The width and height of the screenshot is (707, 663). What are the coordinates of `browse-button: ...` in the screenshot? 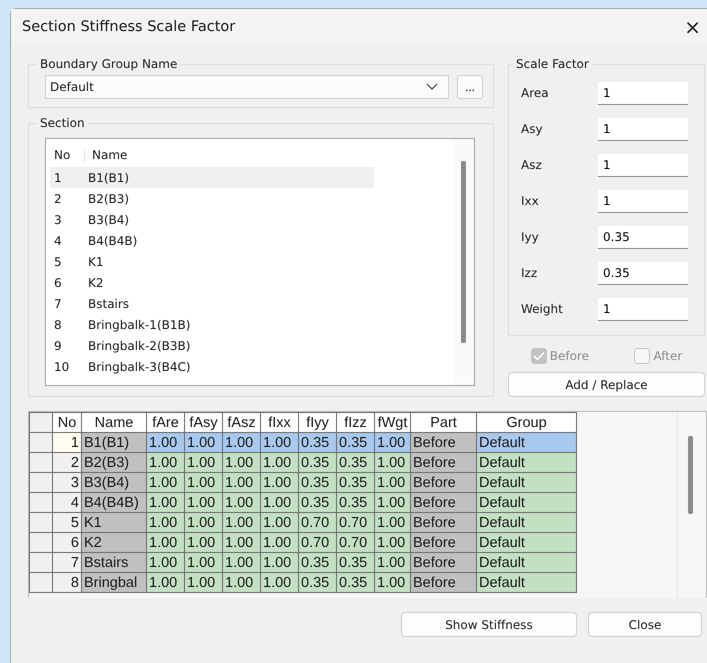 It's located at (470, 87).